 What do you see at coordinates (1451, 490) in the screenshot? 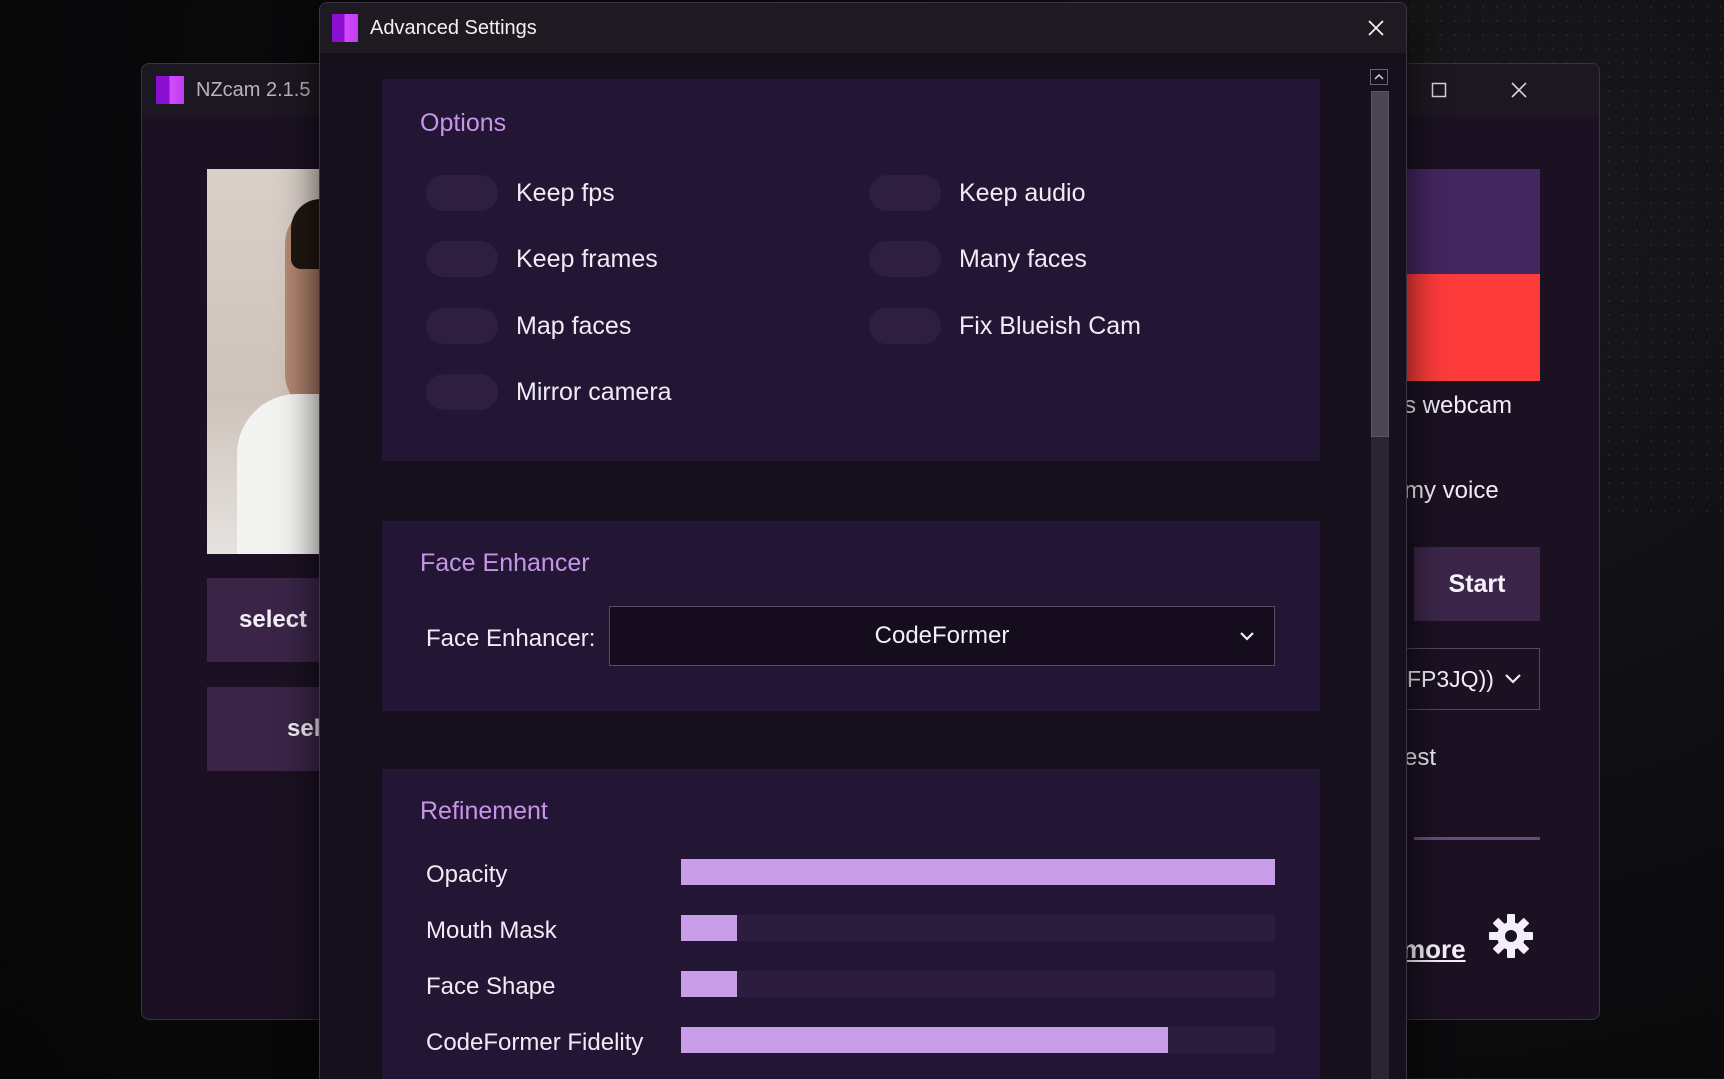
I see `voice-label: my voice` at bounding box center [1451, 490].